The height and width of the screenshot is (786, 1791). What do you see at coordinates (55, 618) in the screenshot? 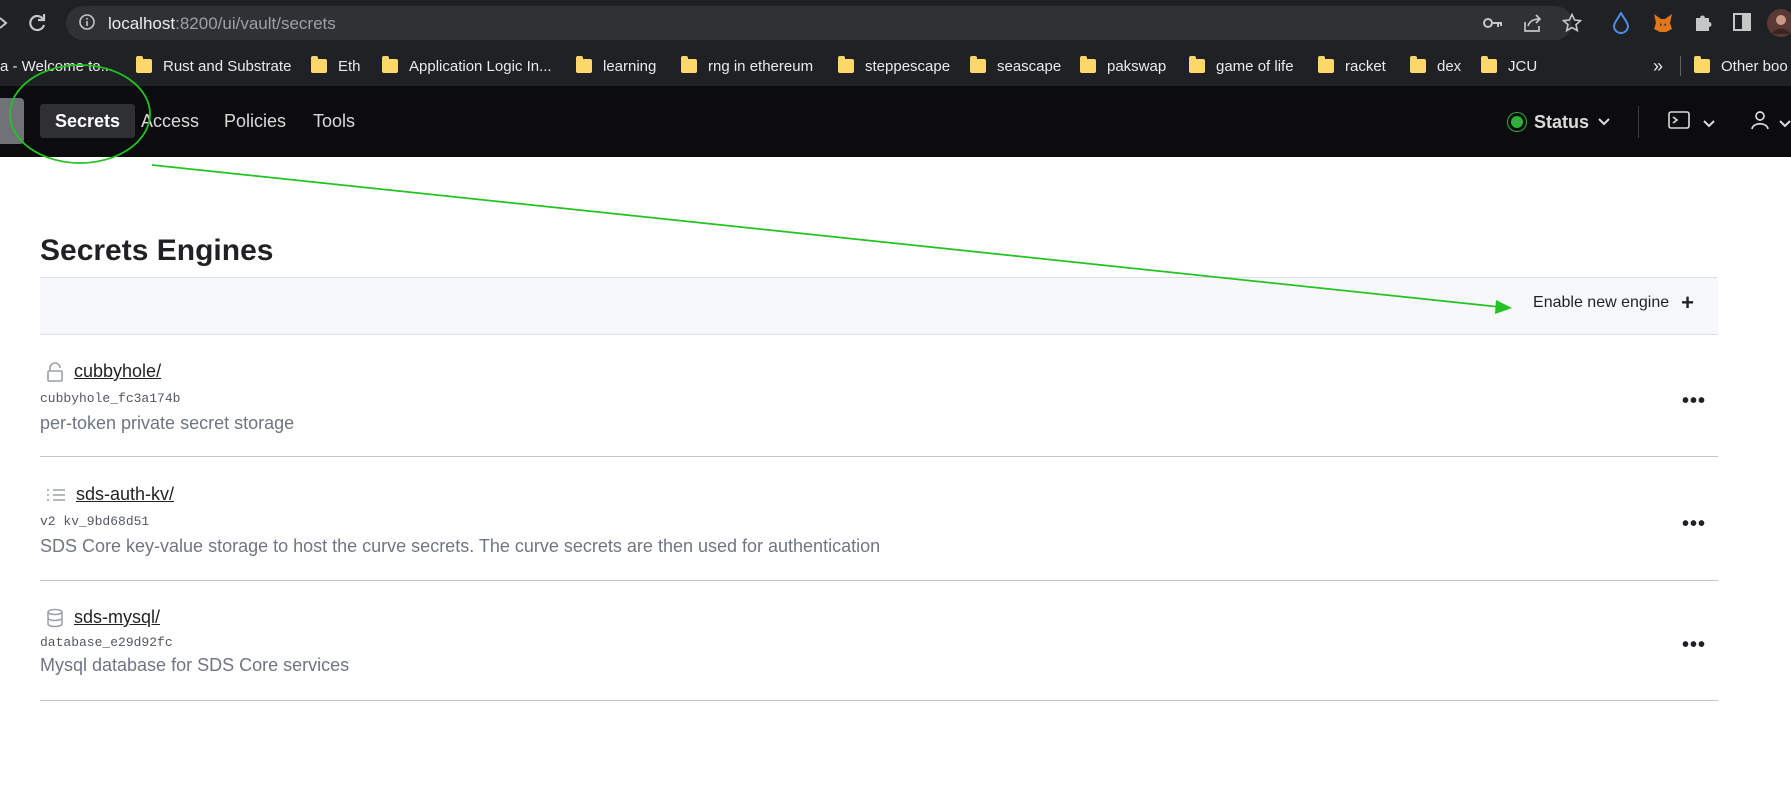
I see `database-icon` at bounding box center [55, 618].